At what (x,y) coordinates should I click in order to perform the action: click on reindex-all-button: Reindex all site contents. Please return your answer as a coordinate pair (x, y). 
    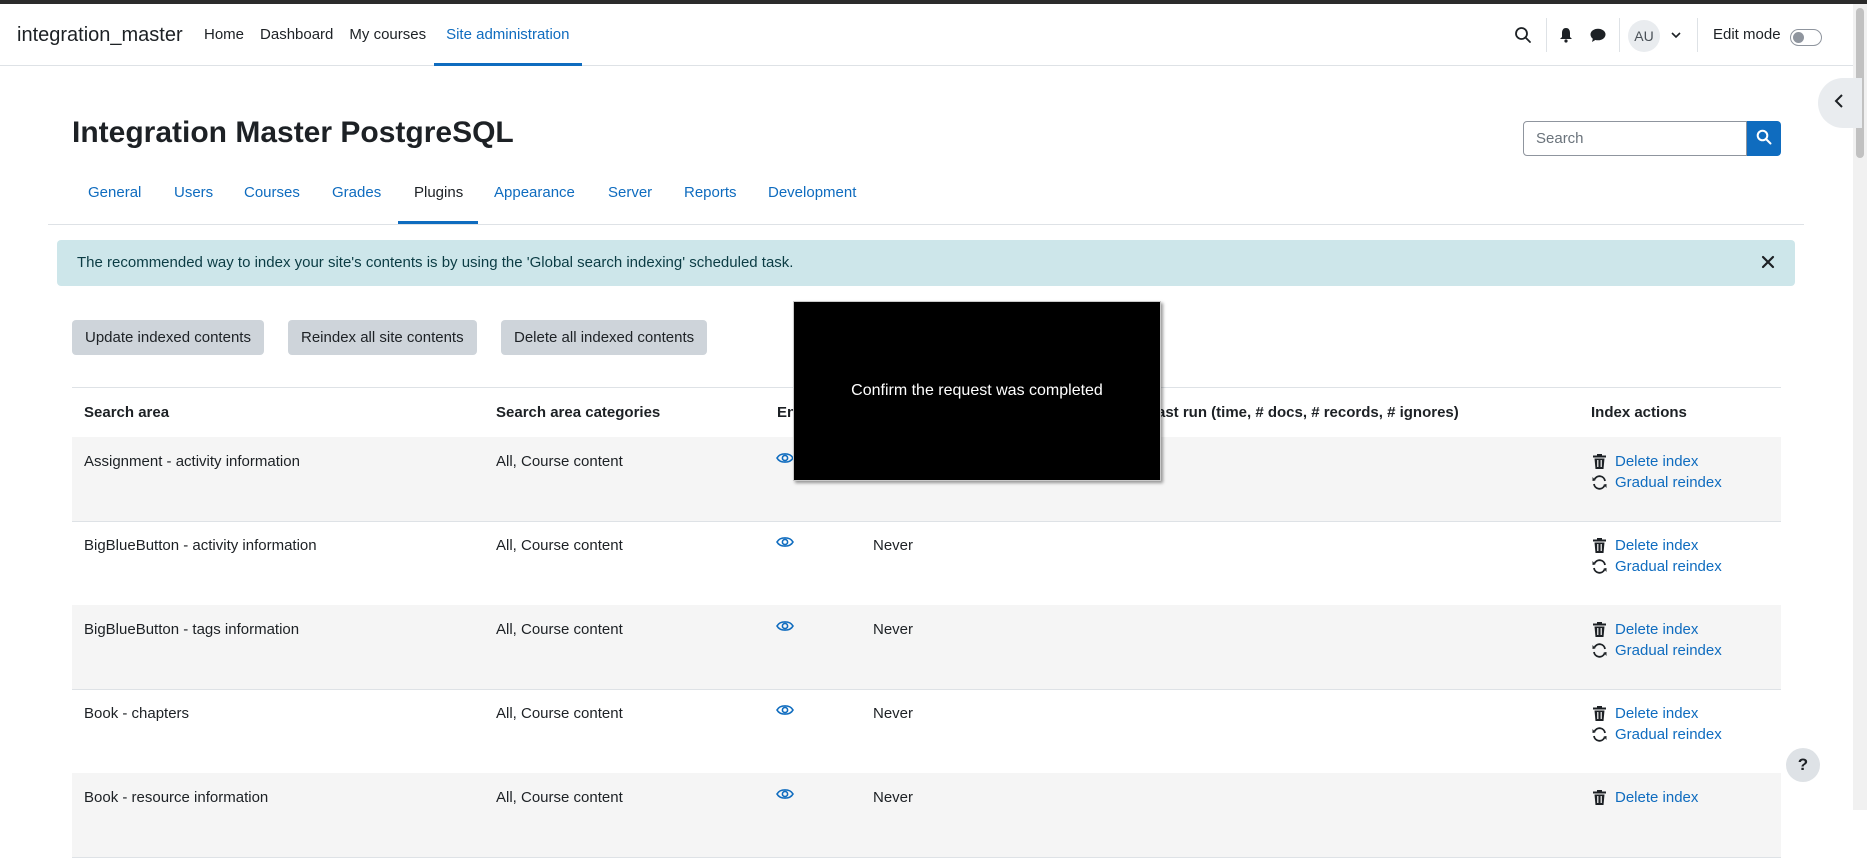
    Looking at the image, I should click on (382, 337).